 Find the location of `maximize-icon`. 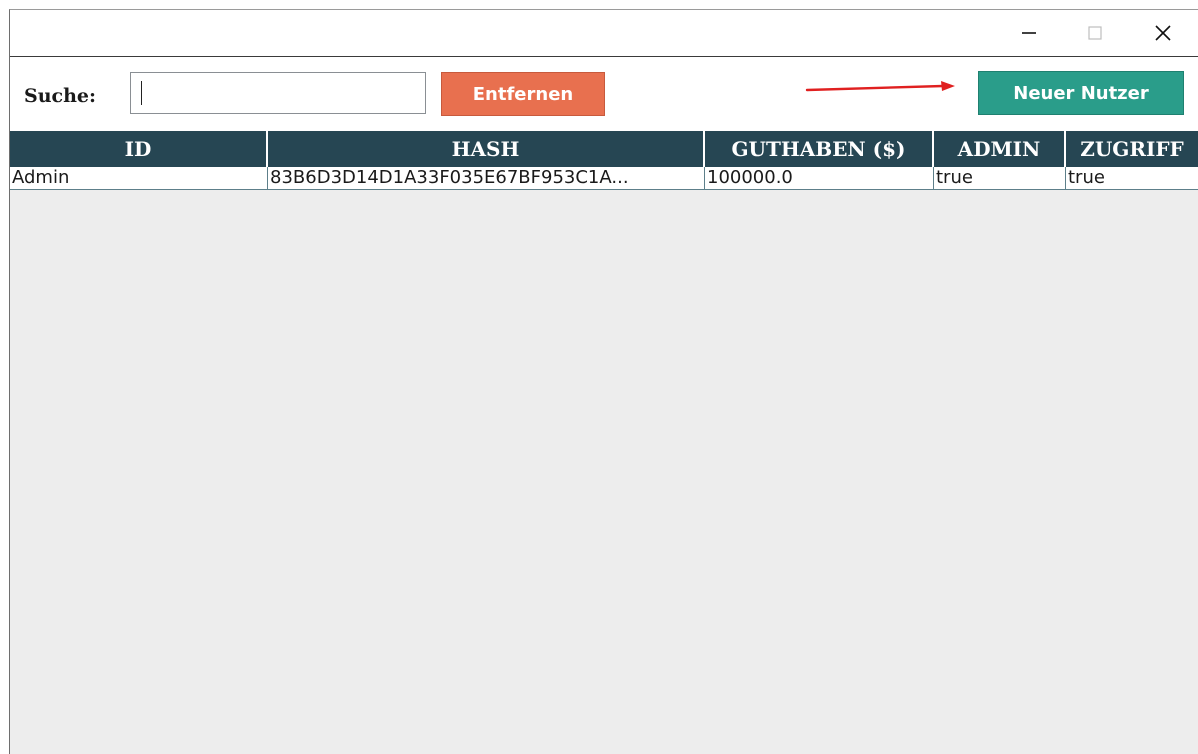

maximize-icon is located at coordinates (1095, 33).